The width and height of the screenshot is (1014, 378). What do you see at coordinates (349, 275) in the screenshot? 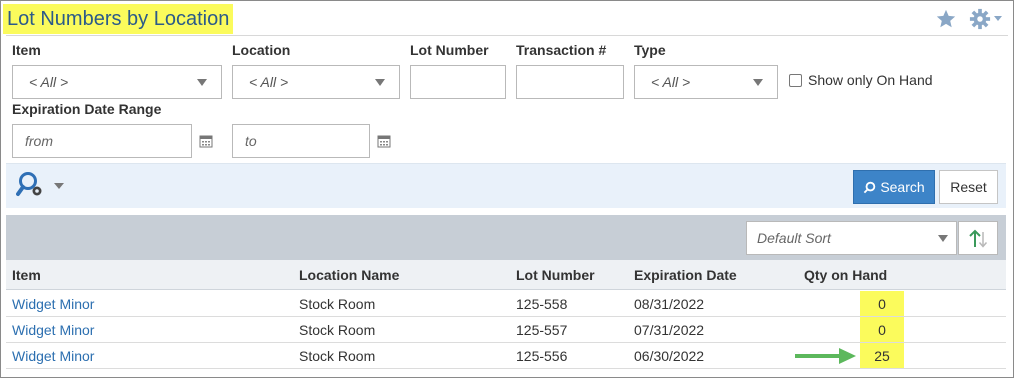
I see `column-header-location: Location Name` at bounding box center [349, 275].